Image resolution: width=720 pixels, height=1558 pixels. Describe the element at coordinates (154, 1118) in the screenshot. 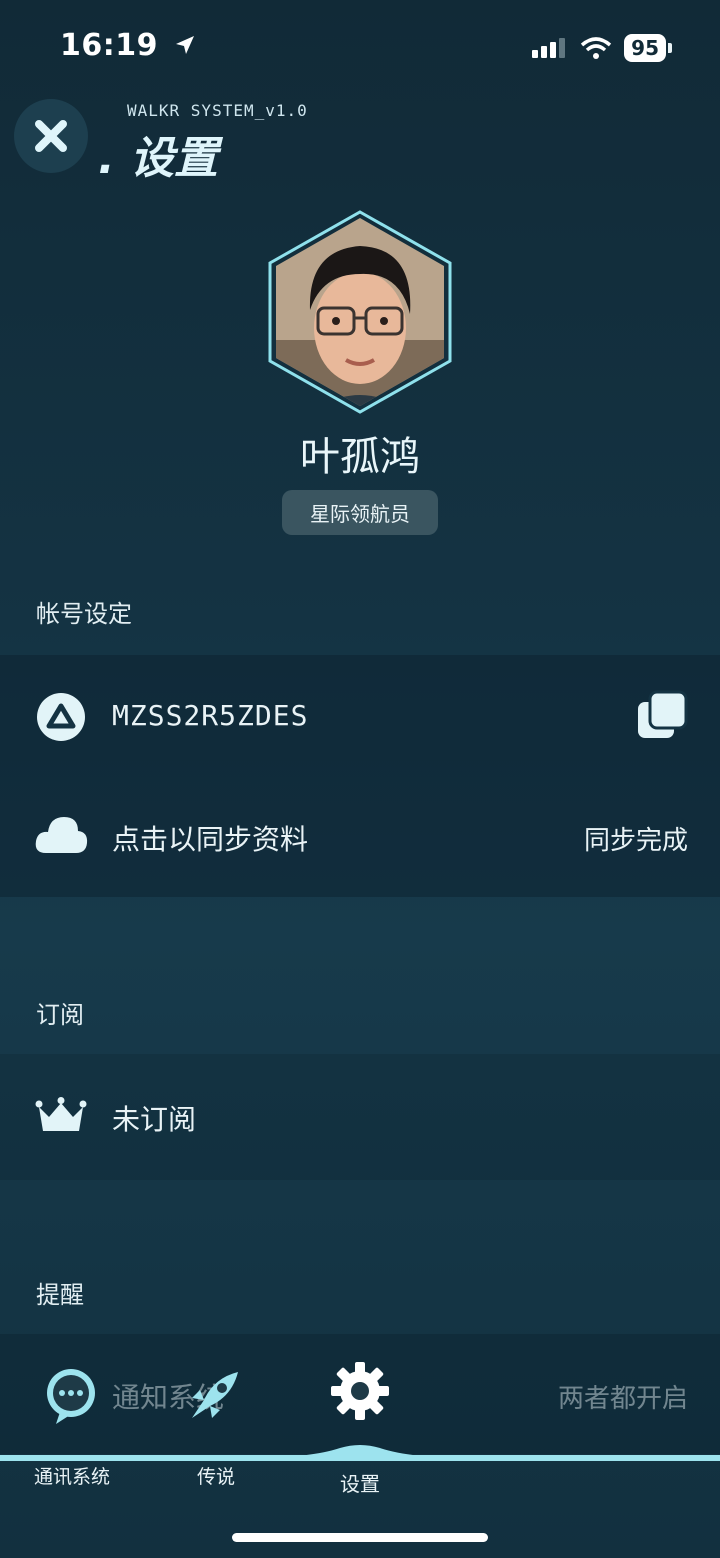

I see `subscription-status-button: 未订阅` at that location.